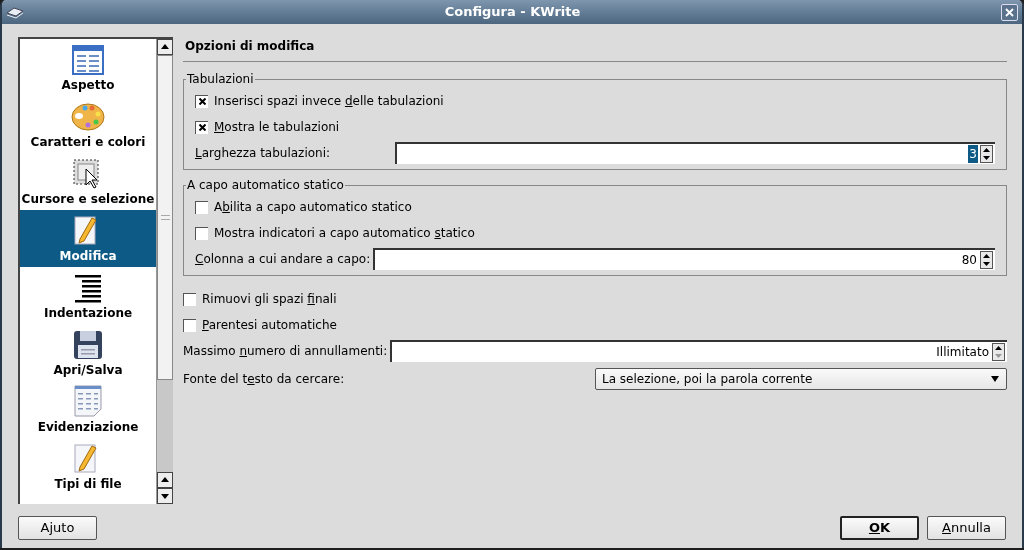 The height and width of the screenshot is (550, 1024). What do you see at coordinates (962, 352) in the screenshot?
I see `spin-value: Illimitato` at bounding box center [962, 352].